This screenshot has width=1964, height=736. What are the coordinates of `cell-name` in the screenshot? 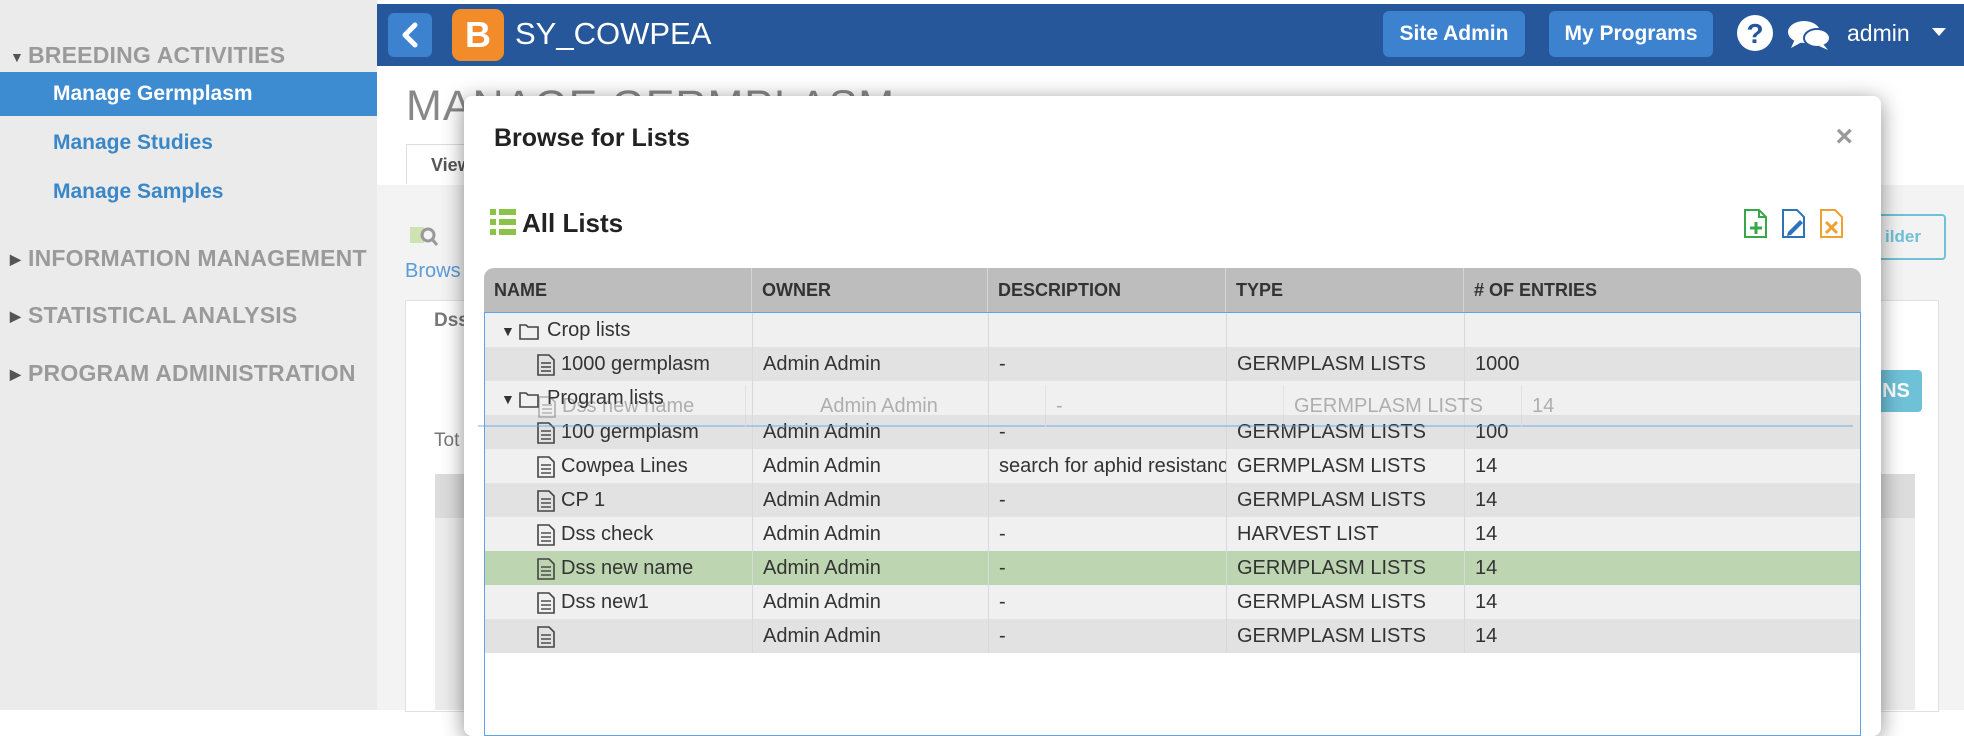 It's located at (619, 636).